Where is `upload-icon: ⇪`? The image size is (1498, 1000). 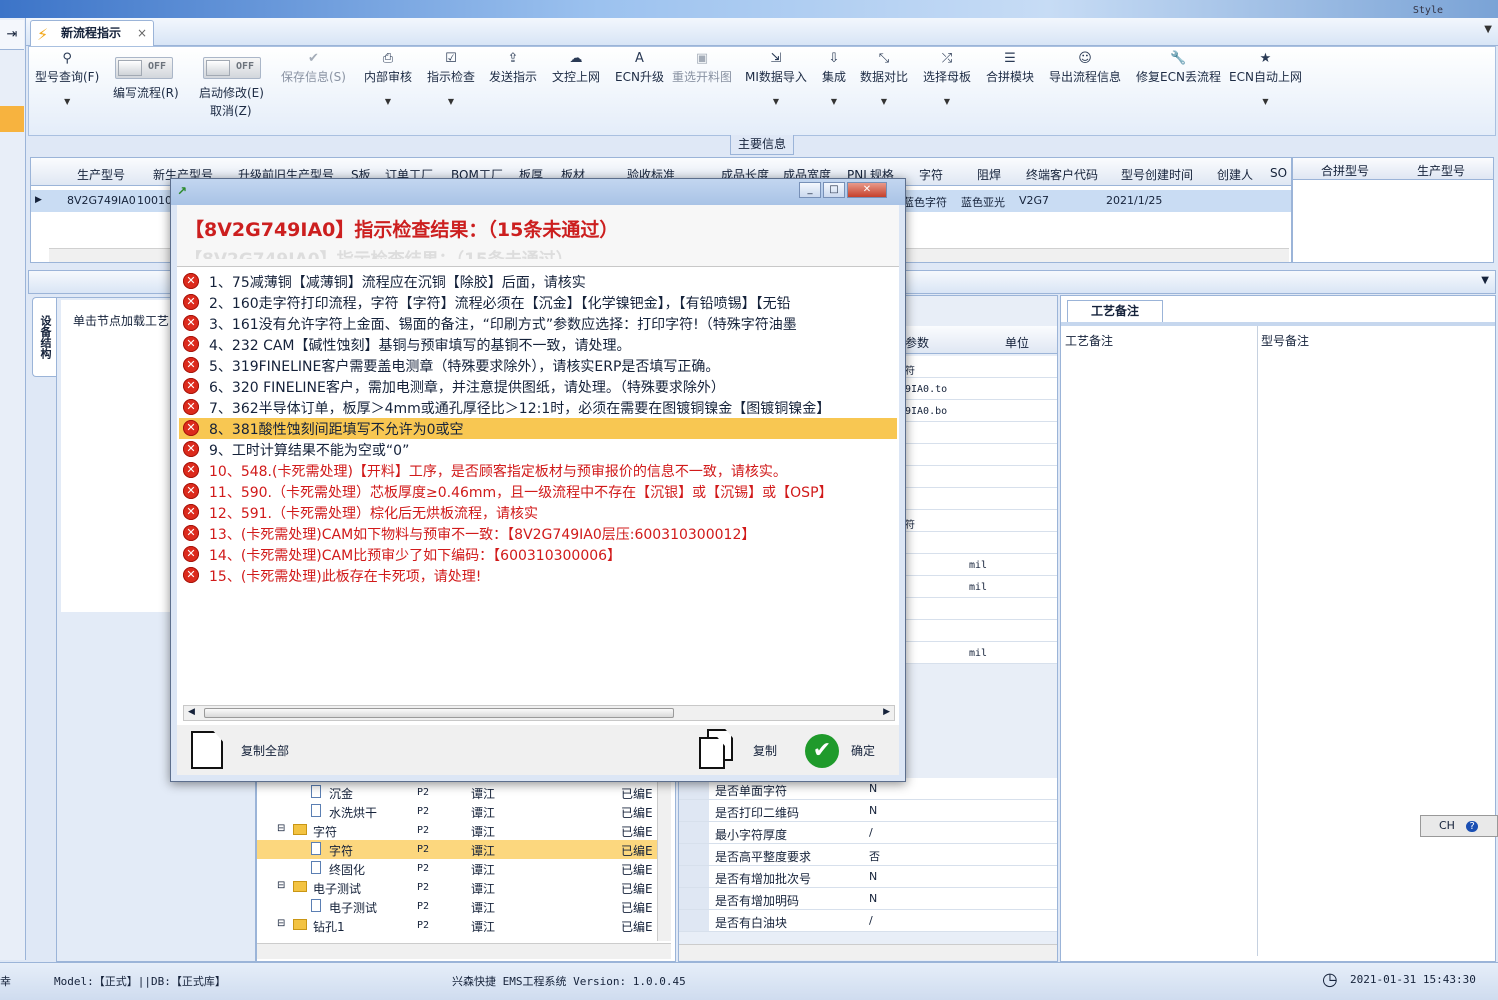 upload-icon: ⇪ is located at coordinates (513, 58).